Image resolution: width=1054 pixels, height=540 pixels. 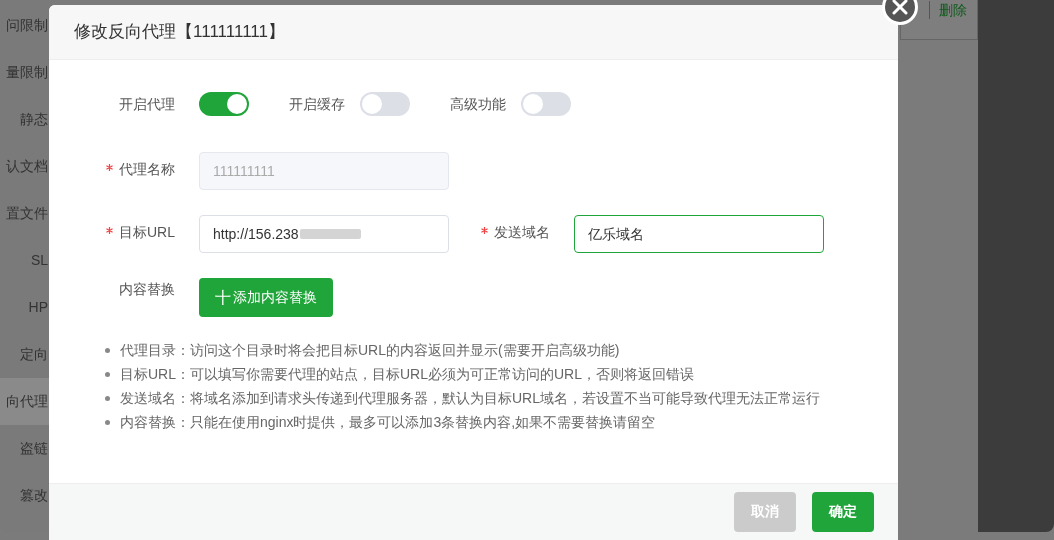 I want to click on plus-icon: 十, so click(x=223, y=297).